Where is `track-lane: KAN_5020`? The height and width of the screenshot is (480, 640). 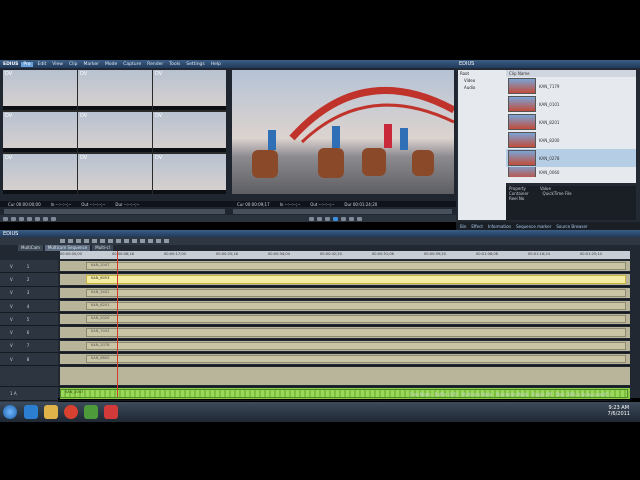 track-lane: KAN_5020 is located at coordinates (345, 319).